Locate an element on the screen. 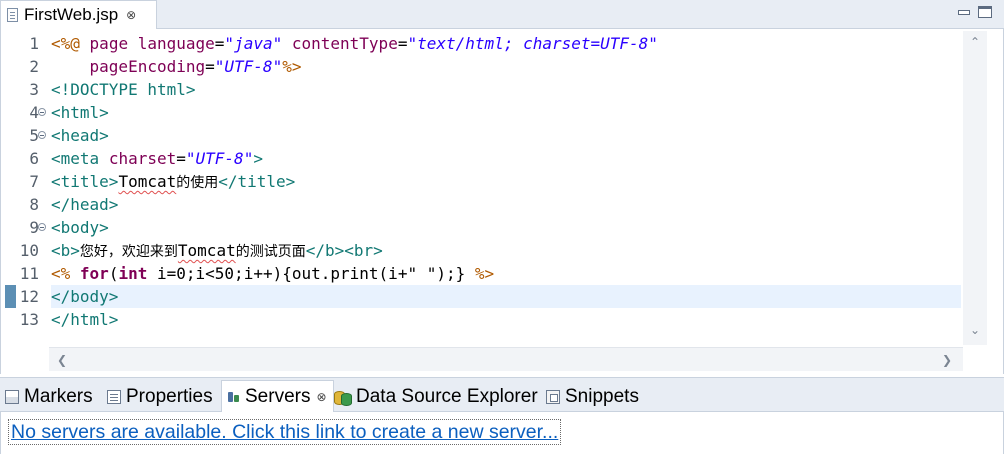 Image resolution: width=1004 pixels, height=454 pixels. code-token: for is located at coordinates (94, 273).